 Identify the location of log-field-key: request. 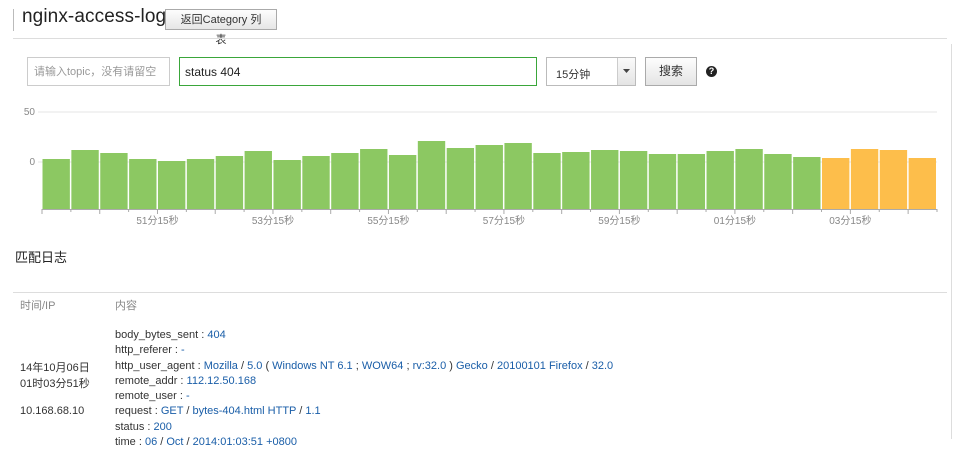
(133, 411).